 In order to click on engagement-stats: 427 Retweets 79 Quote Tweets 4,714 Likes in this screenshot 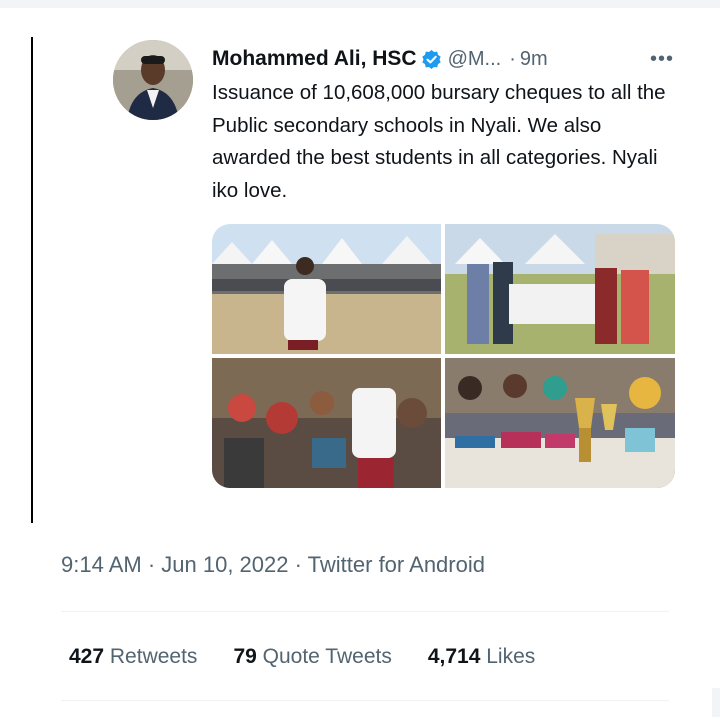, I will do `click(320, 657)`.